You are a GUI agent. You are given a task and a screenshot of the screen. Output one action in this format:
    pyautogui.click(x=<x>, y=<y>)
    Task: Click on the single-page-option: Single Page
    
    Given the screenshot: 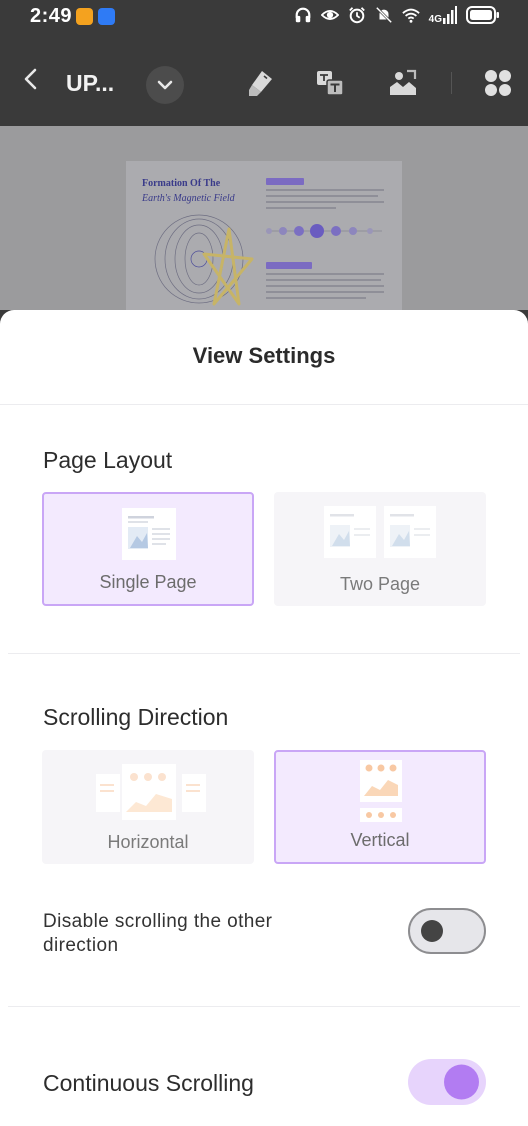 What is the action you would take?
    pyautogui.click(x=148, y=549)
    